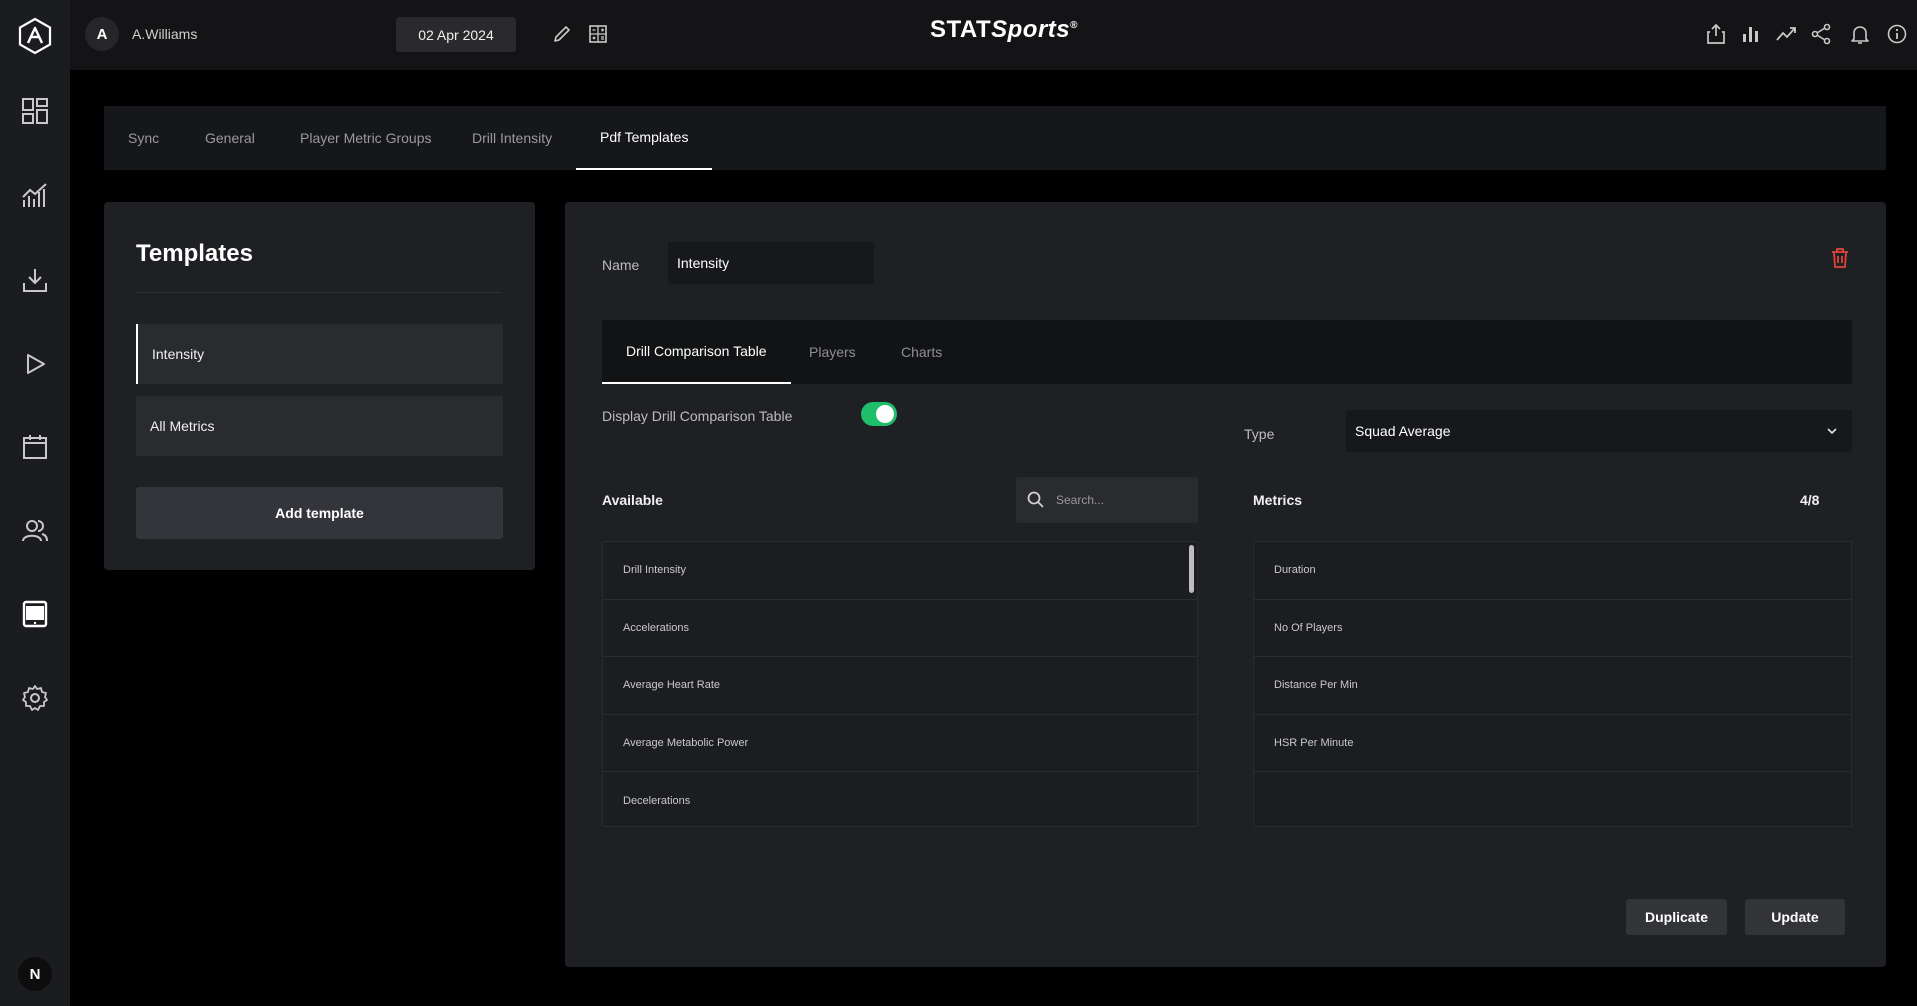  What do you see at coordinates (35, 974) in the screenshot?
I see `workspace-badge: N` at bounding box center [35, 974].